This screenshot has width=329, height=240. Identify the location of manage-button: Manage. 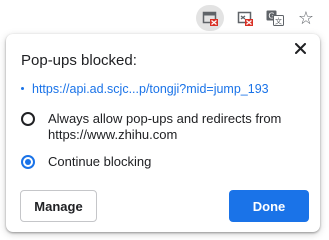
(58, 206).